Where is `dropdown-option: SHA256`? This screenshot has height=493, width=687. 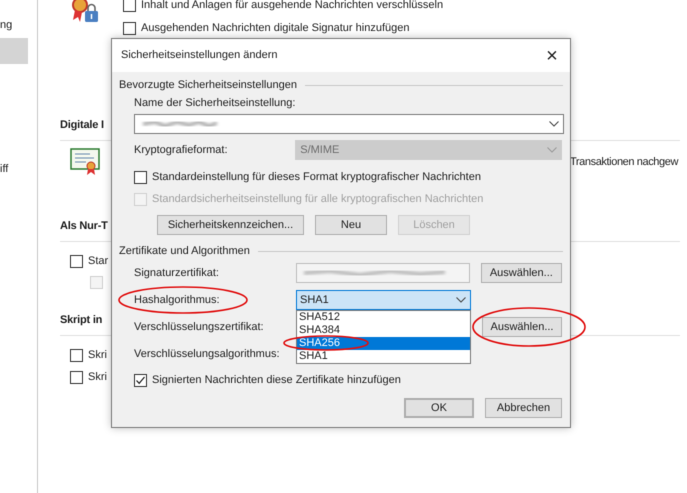 dropdown-option: SHA256 is located at coordinates (383, 343).